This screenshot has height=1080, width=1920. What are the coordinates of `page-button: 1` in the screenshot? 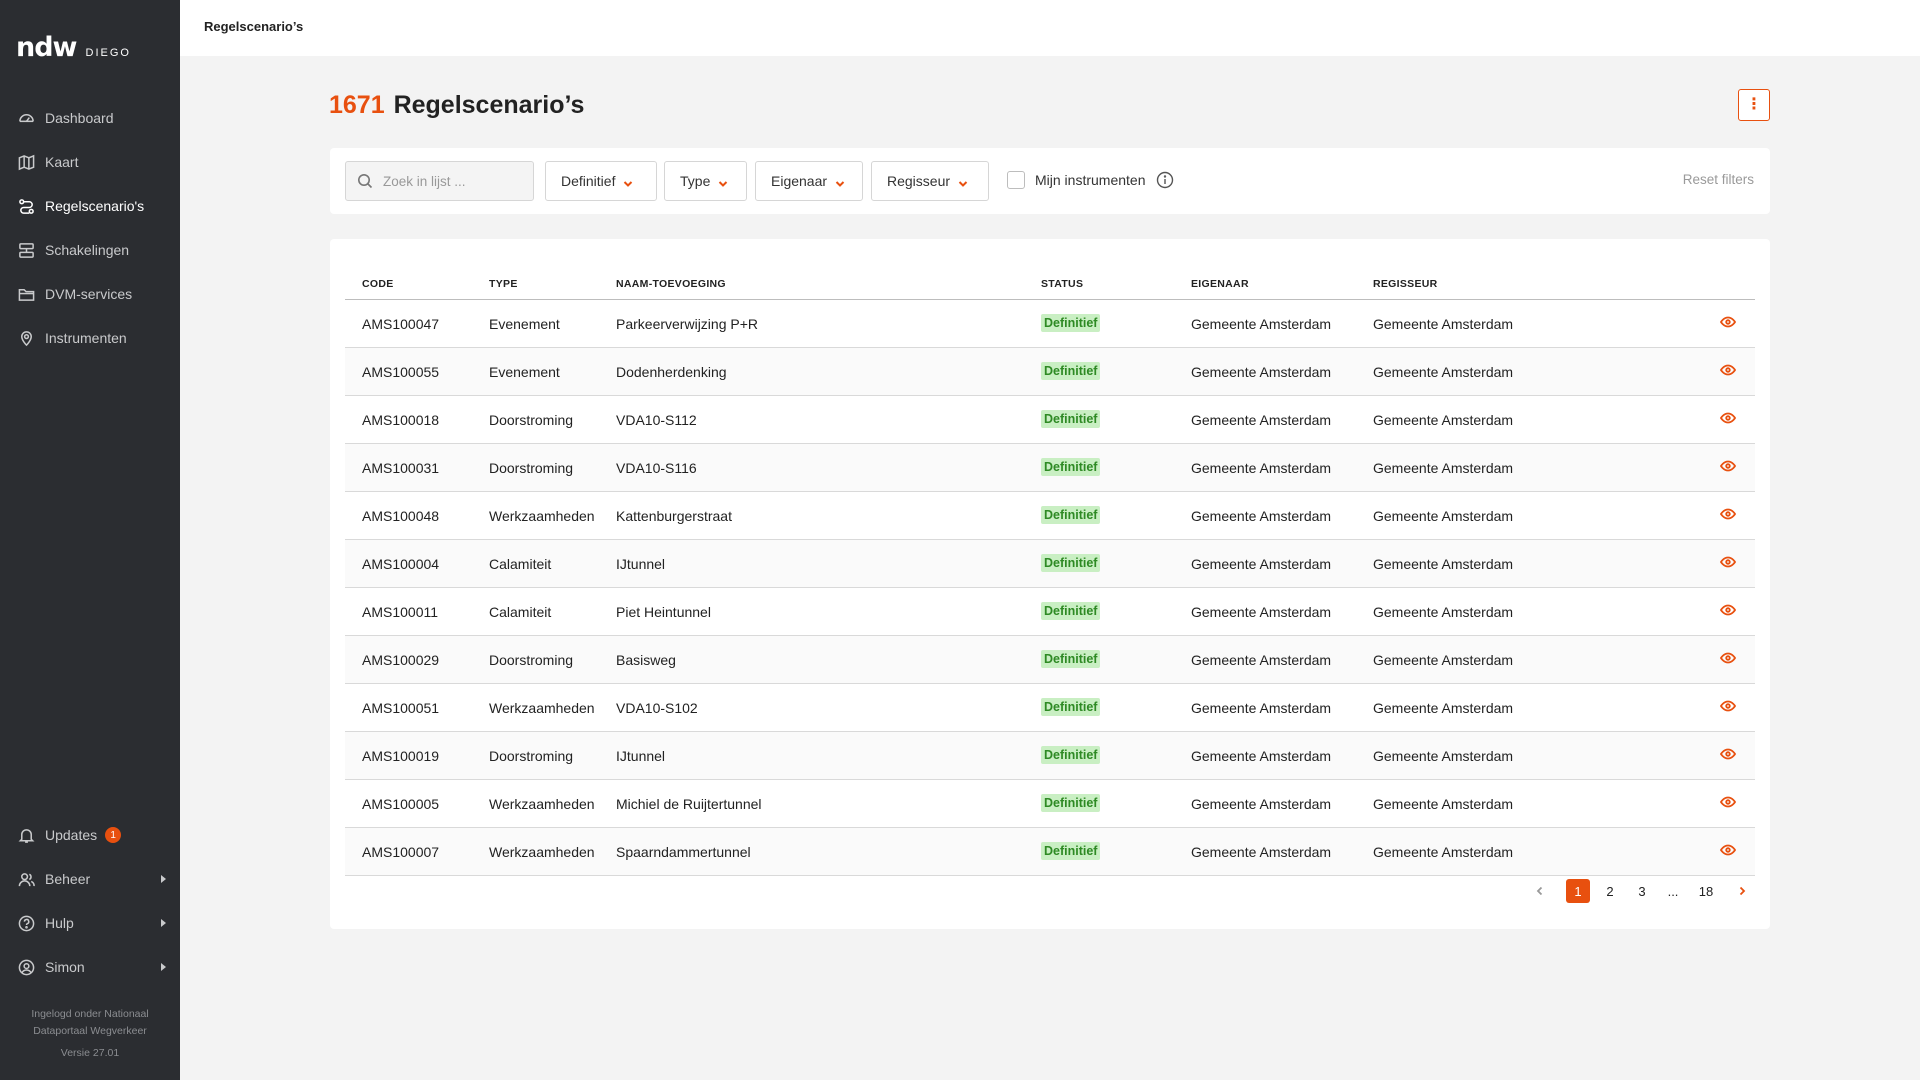 It's located at (1578, 891).